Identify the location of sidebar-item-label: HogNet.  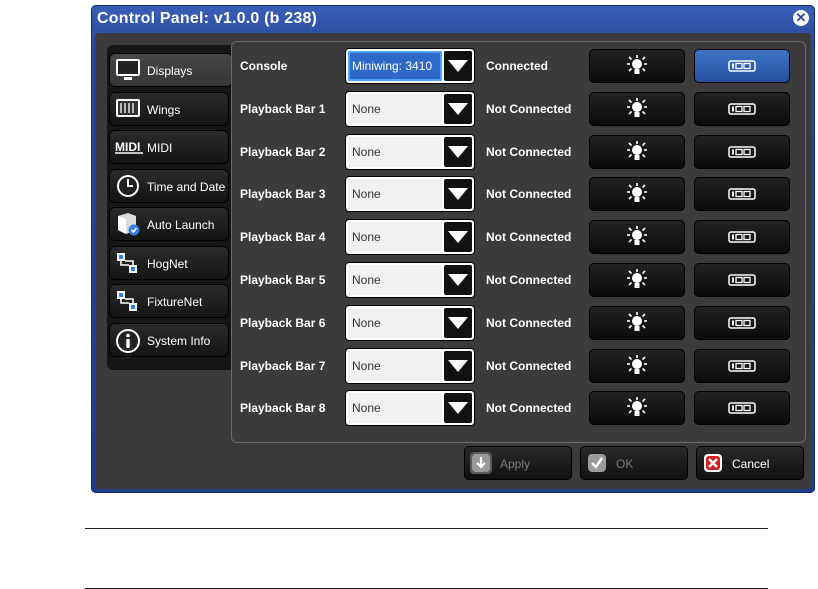
(167, 263).